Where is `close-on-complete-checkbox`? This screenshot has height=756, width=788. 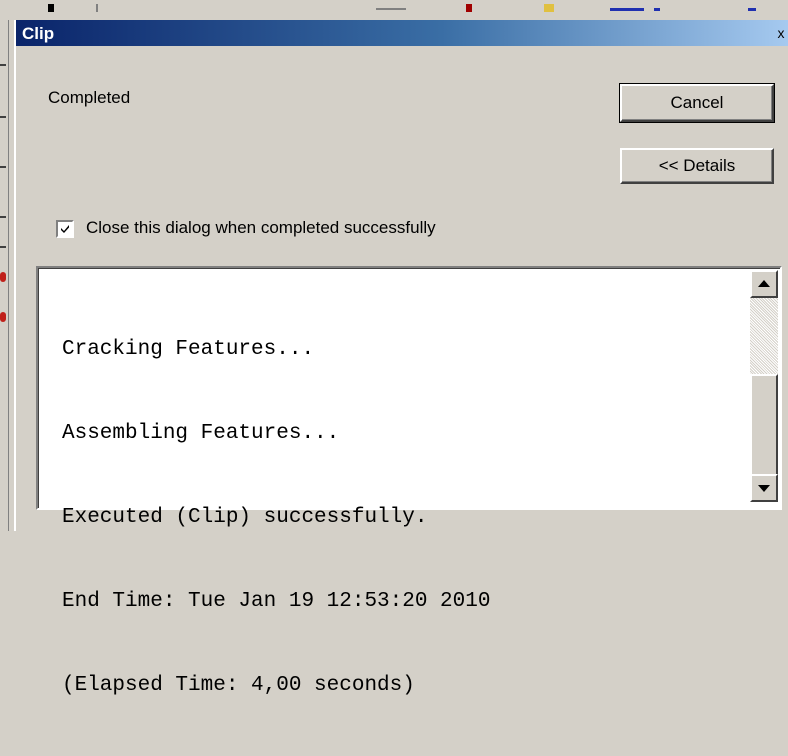 close-on-complete-checkbox is located at coordinates (65, 229).